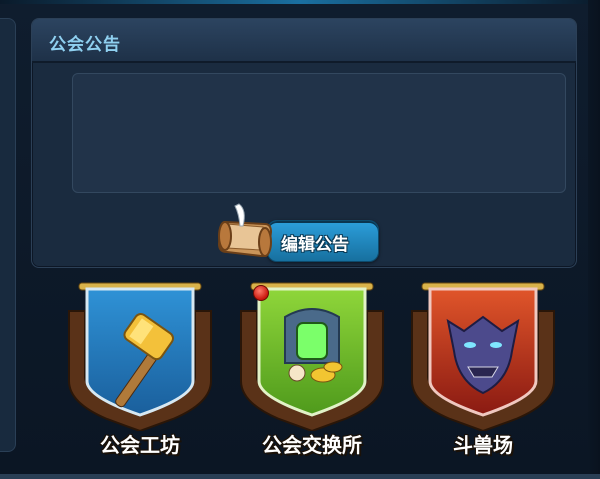 Image resolution: width=600 pixels, height=479 pixels. I want to click on notification-dot, so click(261, 293).